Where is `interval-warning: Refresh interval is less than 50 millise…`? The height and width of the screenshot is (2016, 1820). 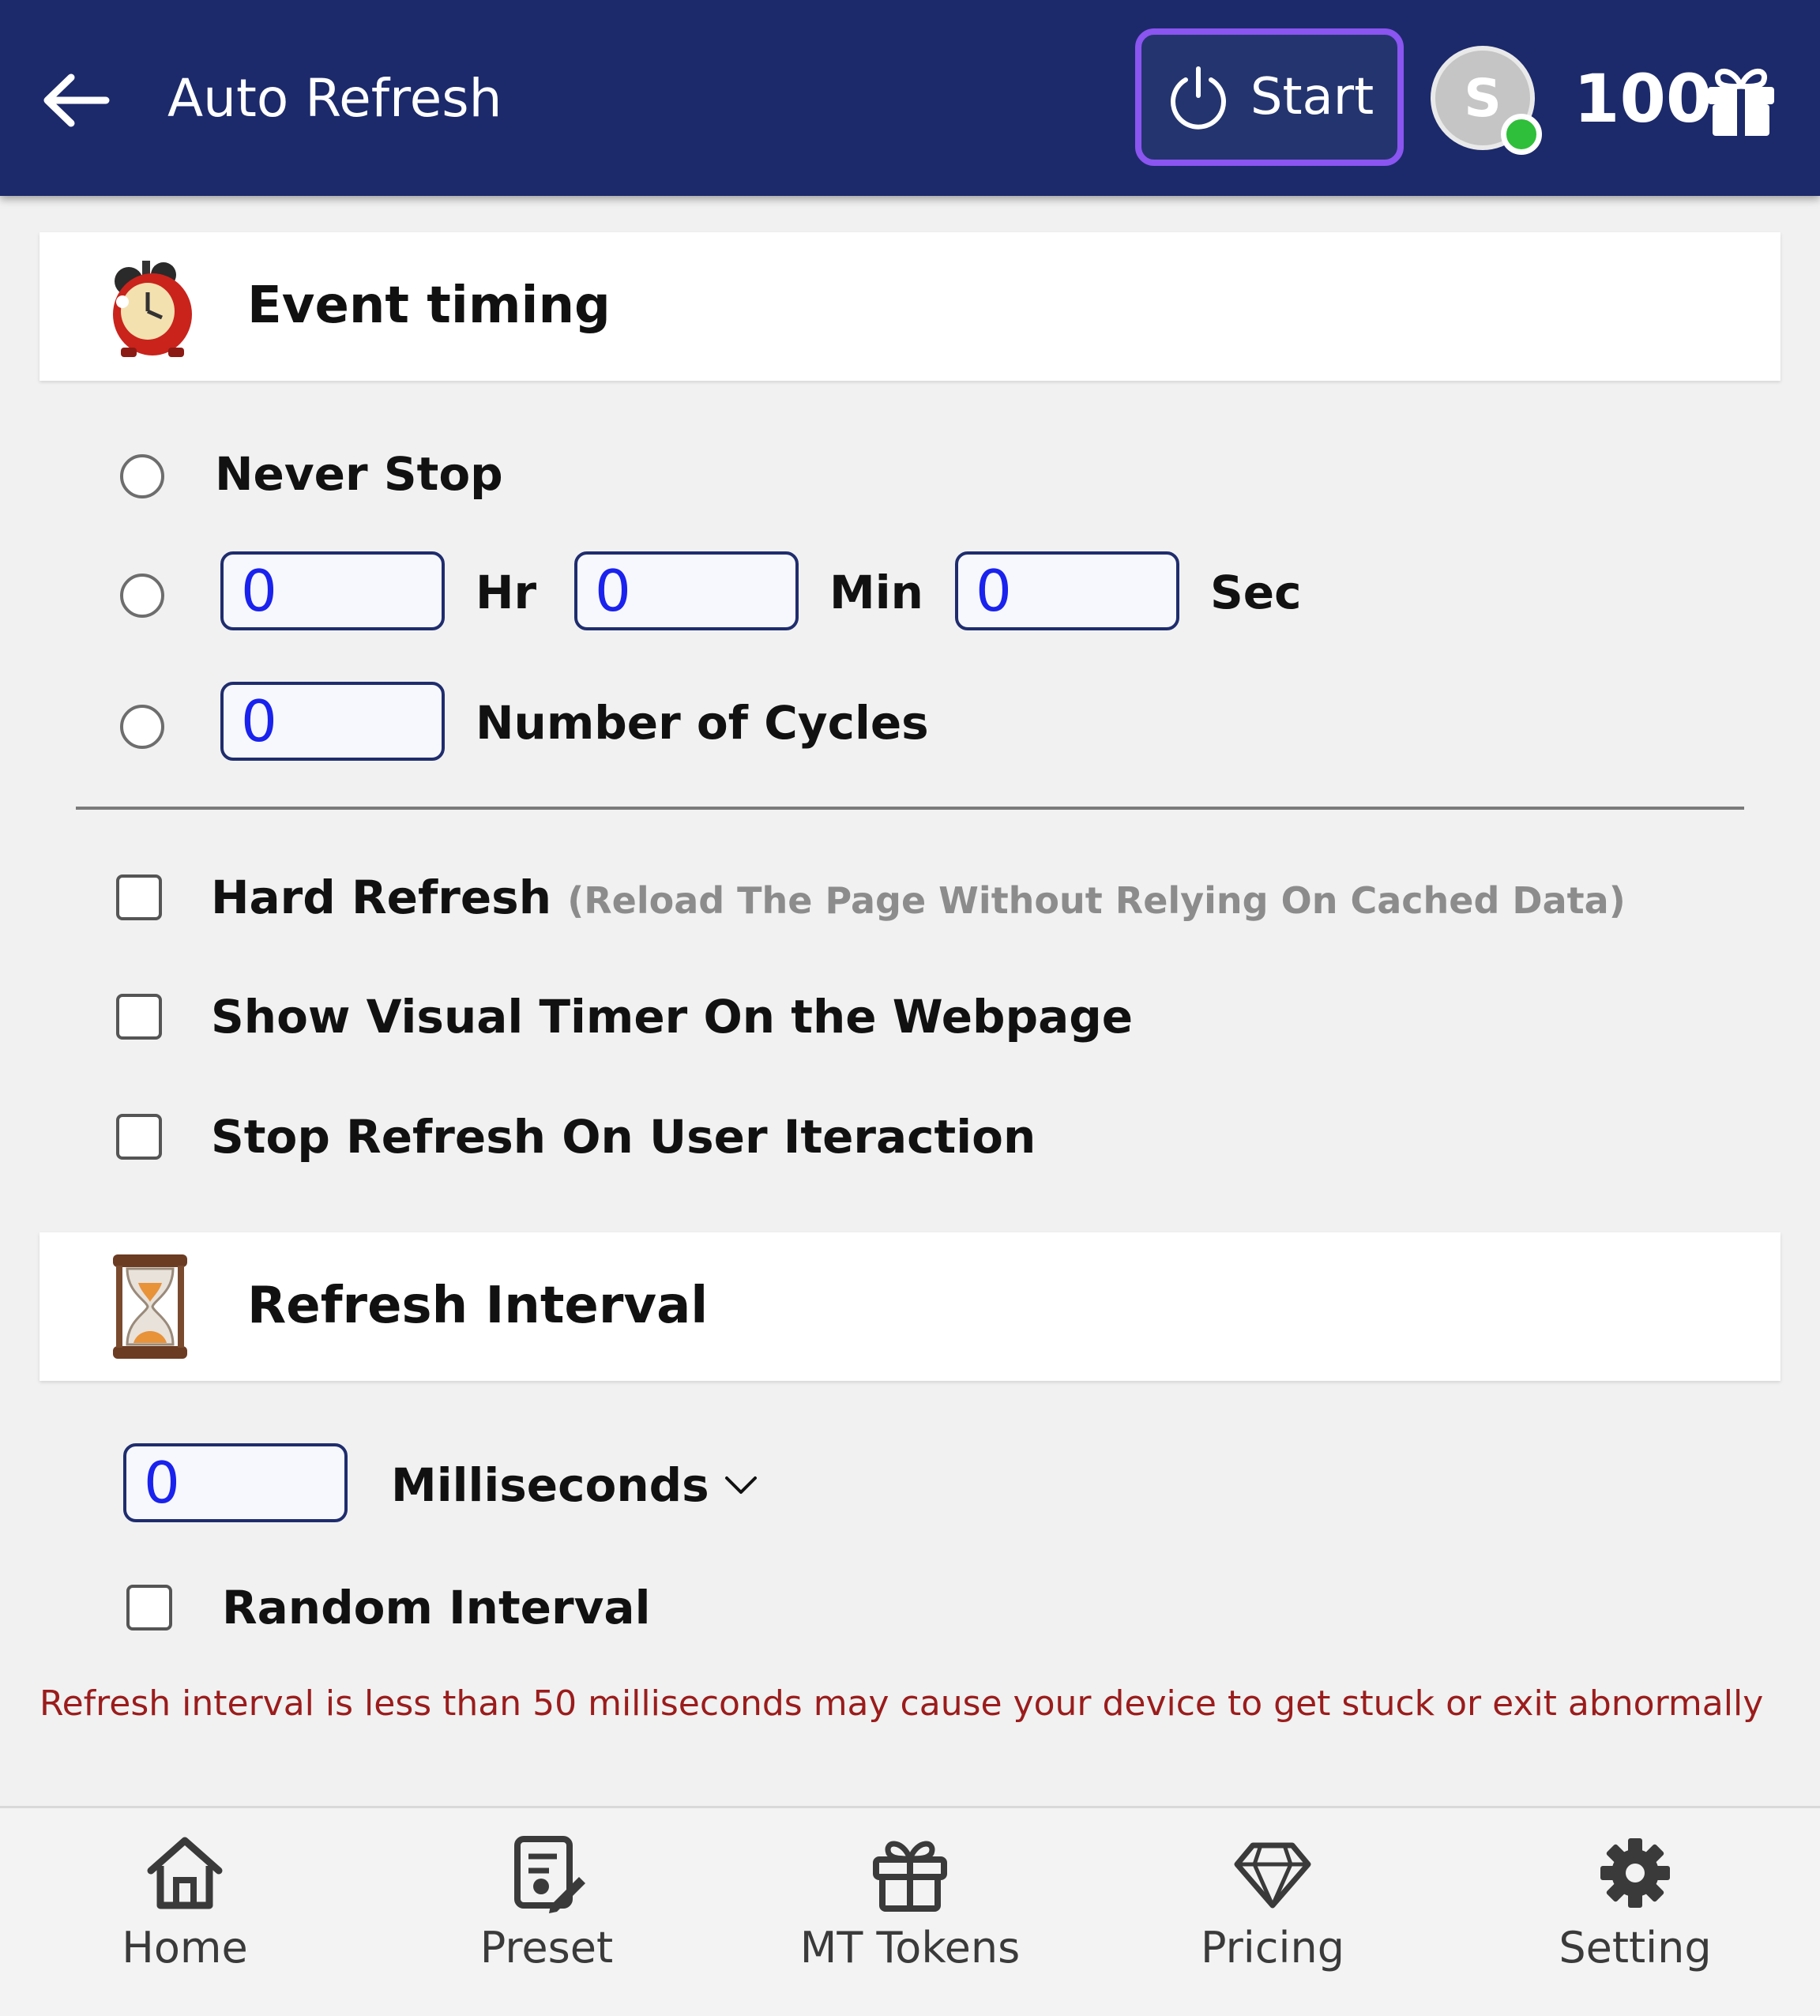 interval-warning: Refresh interval is less than 50 millise… is located at coordinates (901, 1703).